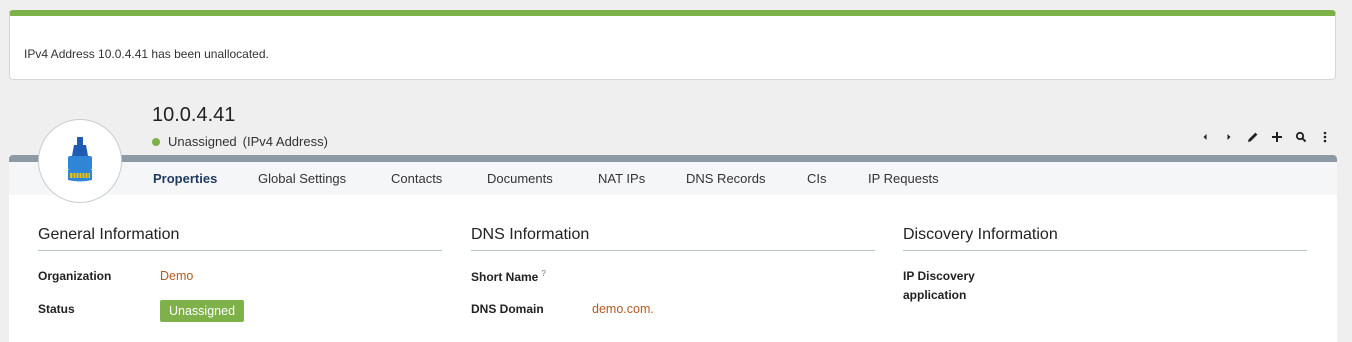  I want to click on dns-domain-link: demo.com., so click(623, 309).